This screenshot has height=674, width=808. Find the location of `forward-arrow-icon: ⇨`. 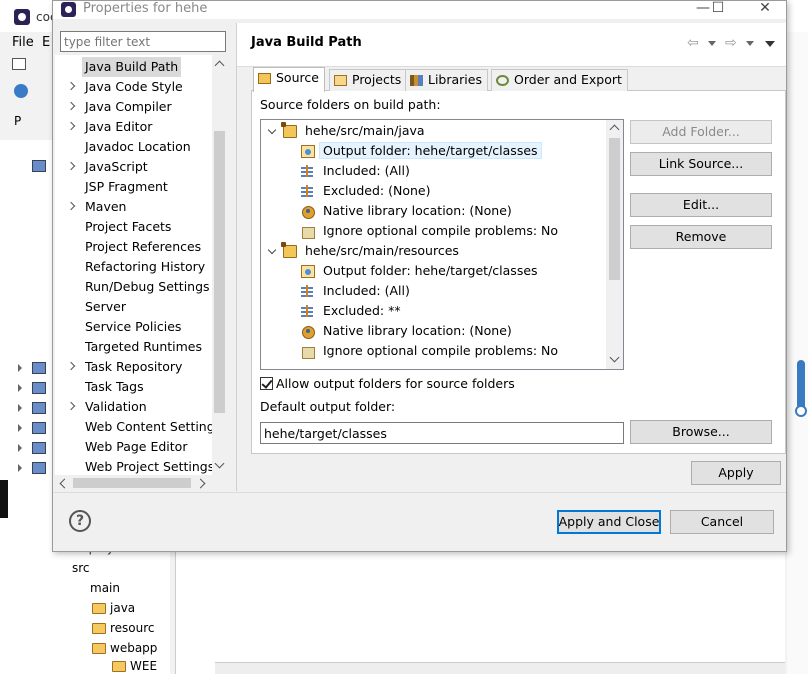

forward-arrow-icon: ⇨ is located at coordinates (731, 43).